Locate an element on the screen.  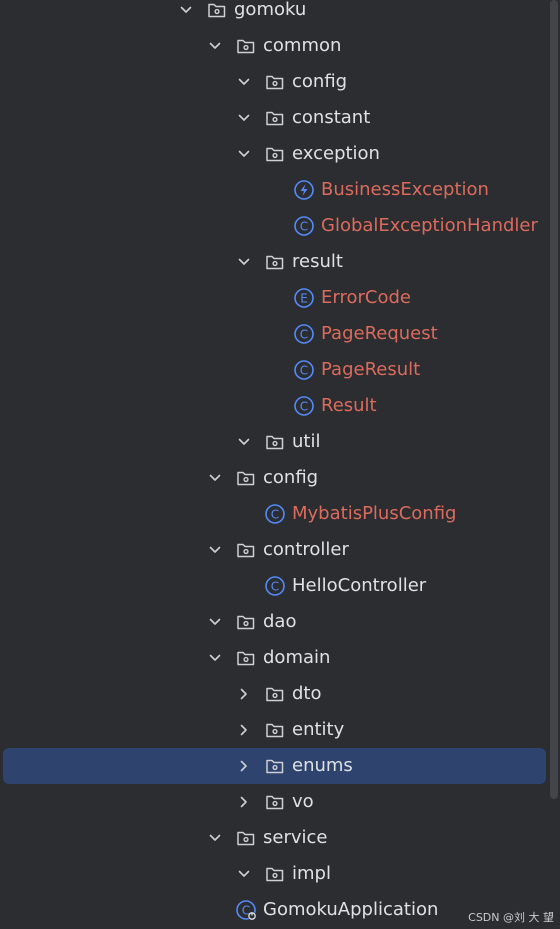
tree-node-service: service is located at coordinates (274, 838).